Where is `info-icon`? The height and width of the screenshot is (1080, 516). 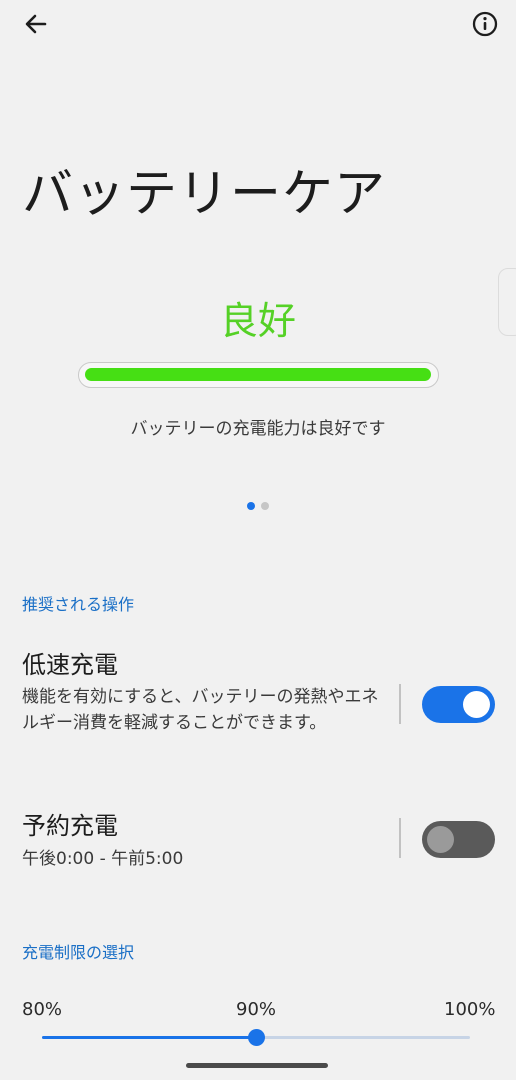 info-icon is located at coordinates (485, 24).